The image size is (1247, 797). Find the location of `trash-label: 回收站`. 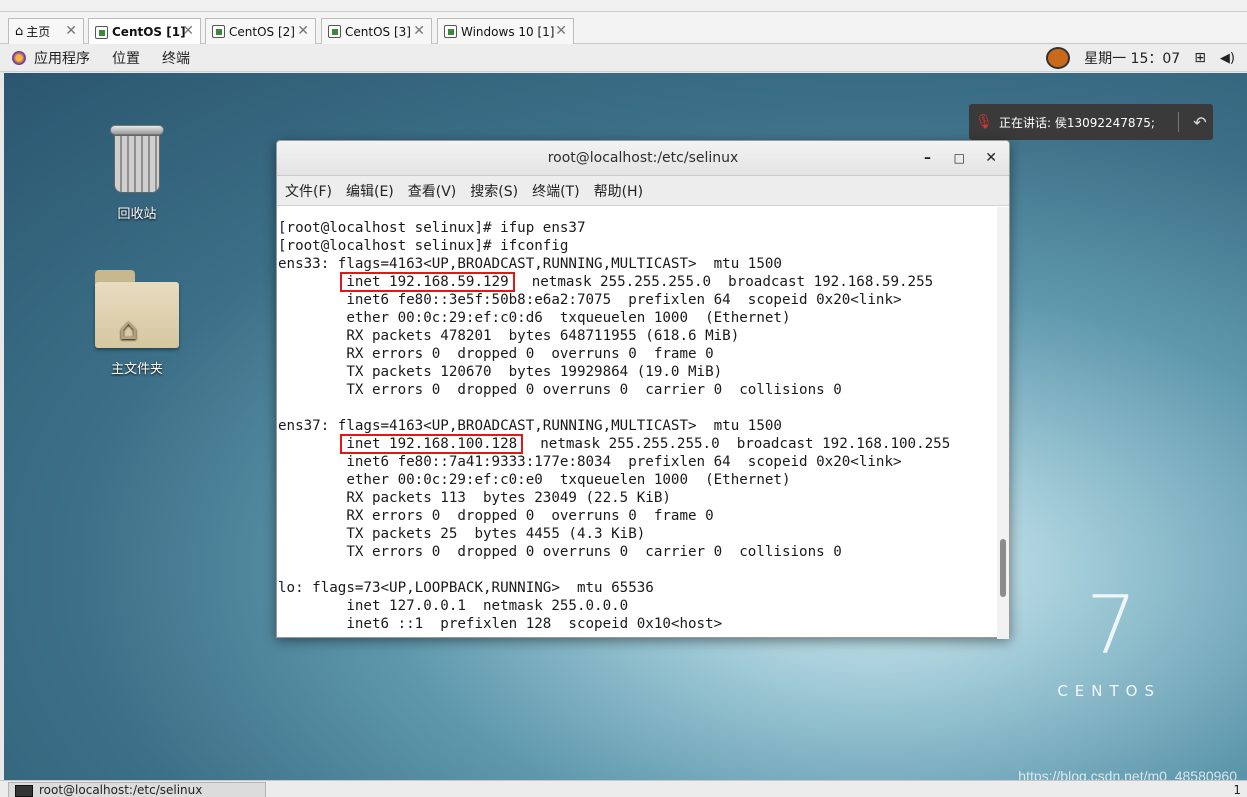

trash-label: 回收站 is located at coordinates (137, 214).